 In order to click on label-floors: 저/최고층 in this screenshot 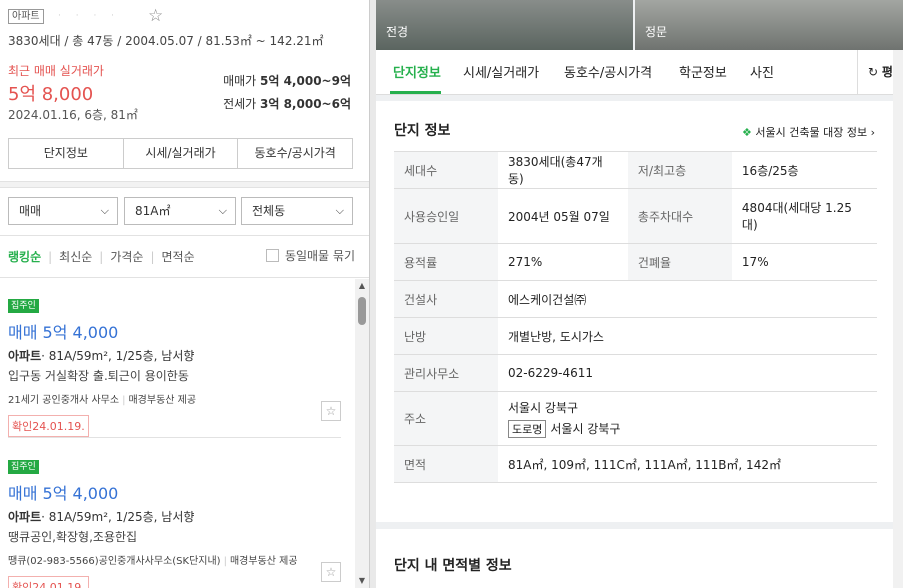, I will do `click(679, 170)`.